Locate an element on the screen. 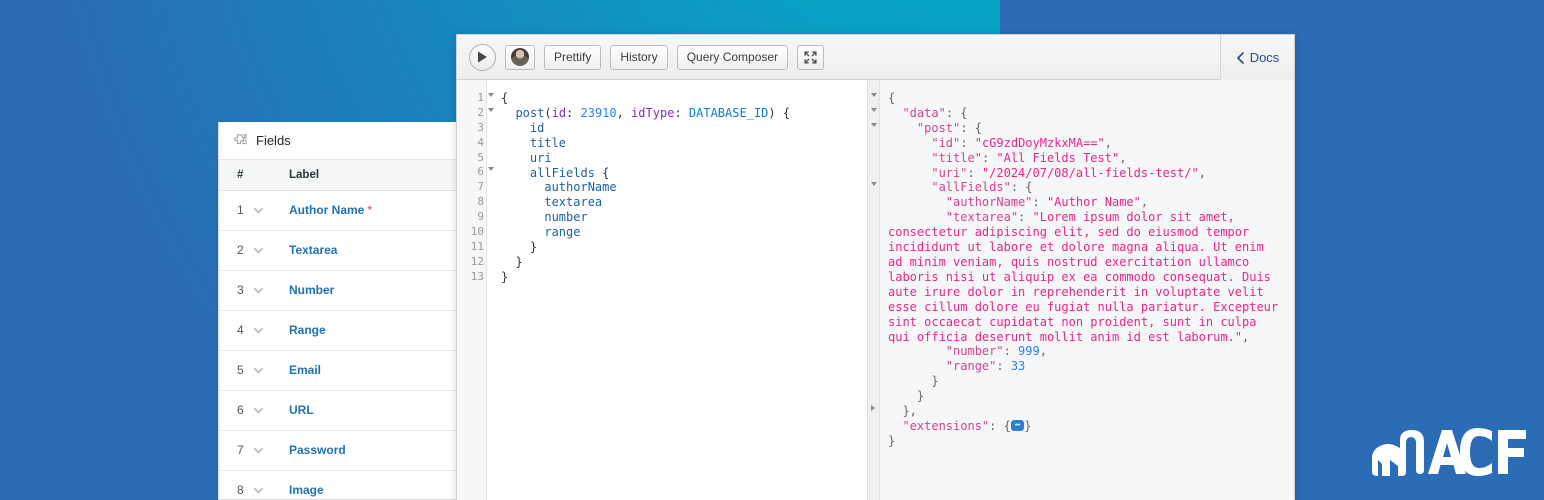 The width and height of the screenshot is (1544, 500). gutter-line-12: 12 is located at coordinates (477, 261).